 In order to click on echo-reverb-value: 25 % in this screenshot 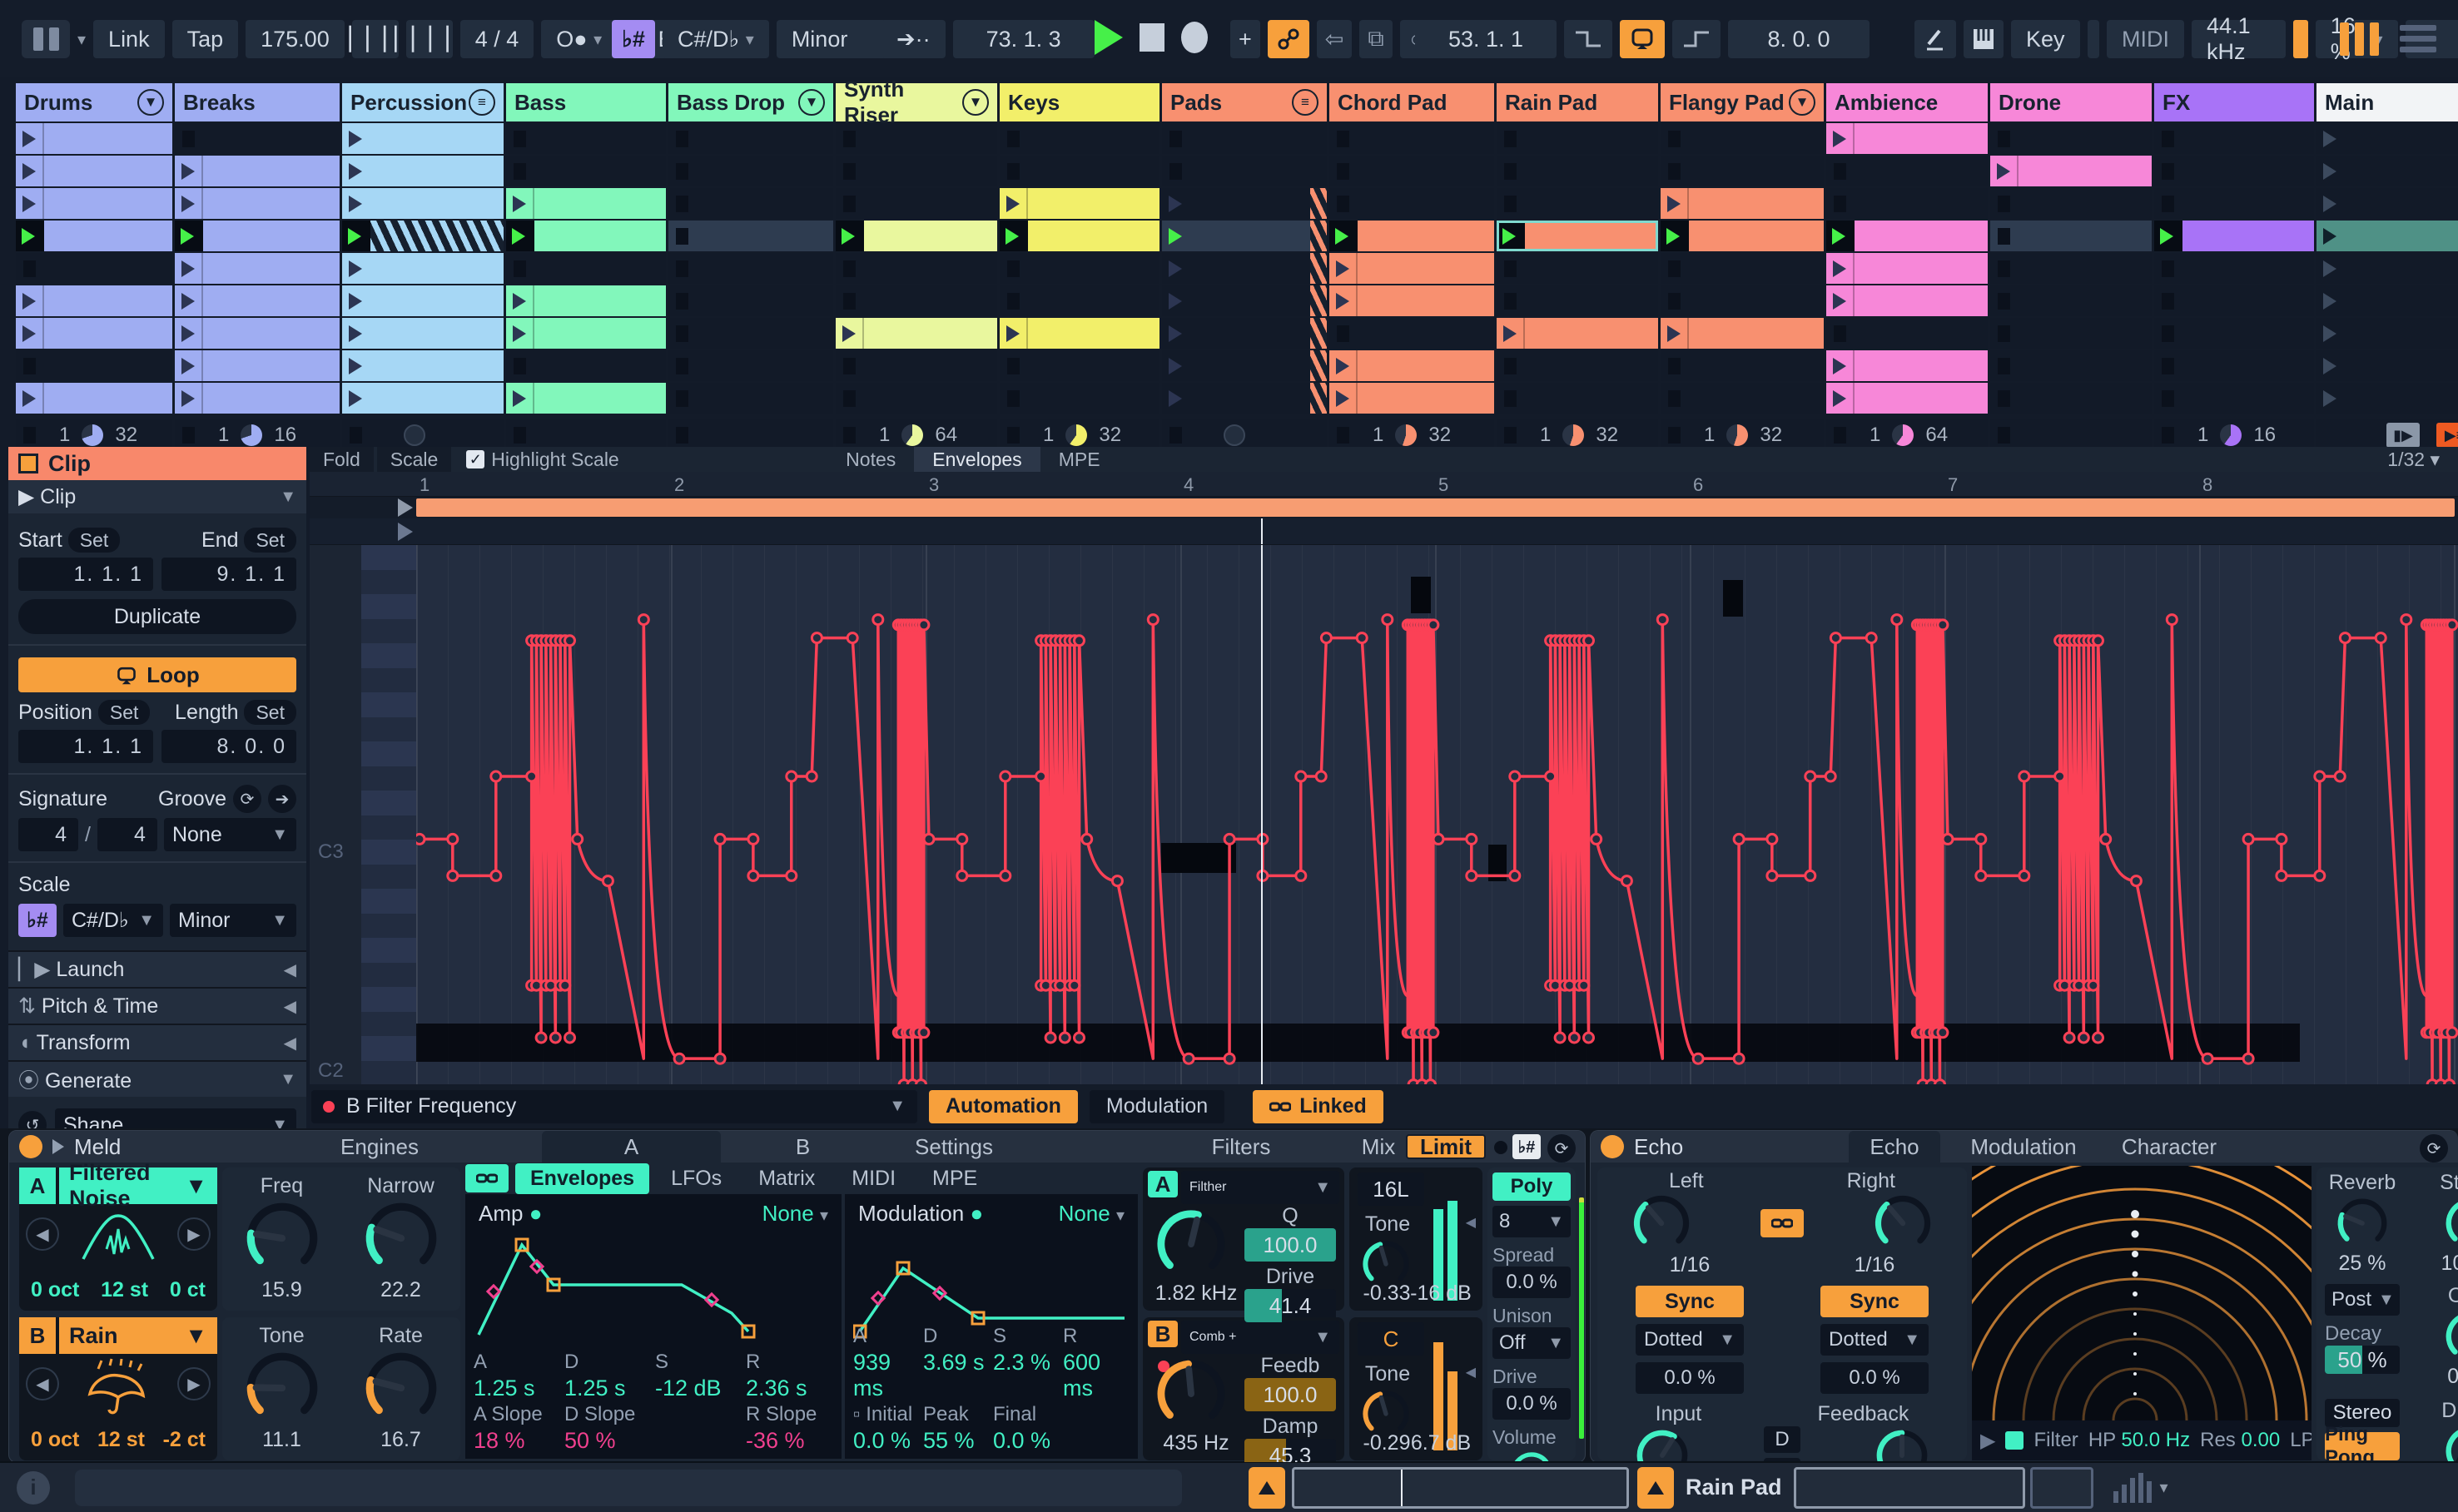, I will do `click(2362, 1264)`.